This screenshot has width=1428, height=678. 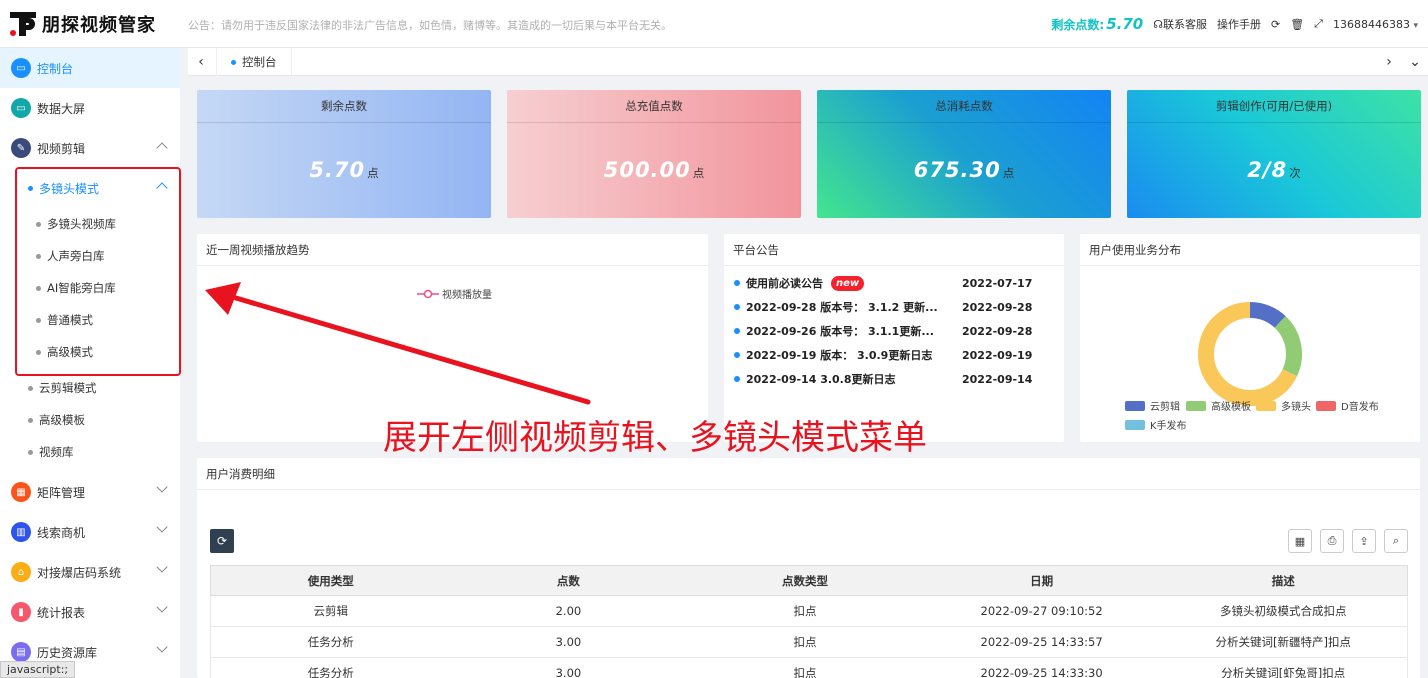 What do you see at coordinates (655, 438) in the screenshot?
I see `annotation-text: 展开左侧视频剪辑、多镜头模式菜单` at bounding box center [655, 438].